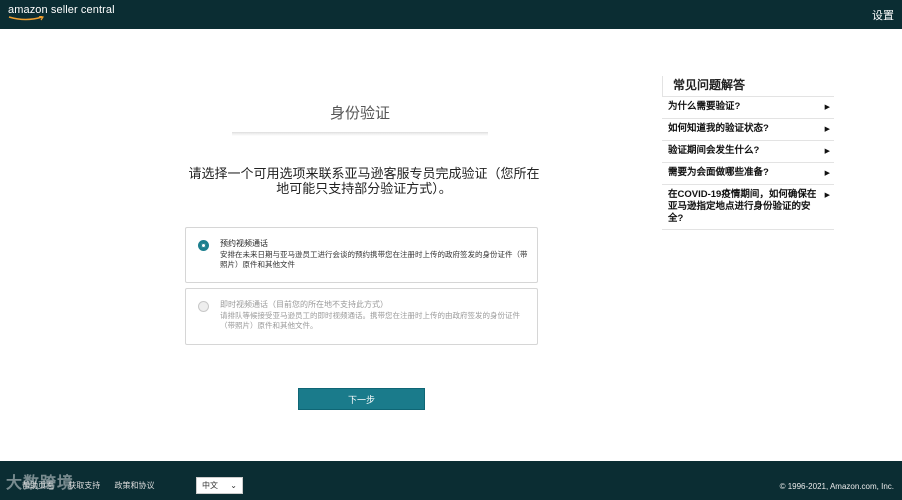 This screenshot has height=500, width=902. I want to click on footer-links: 帮助页面 获取支持 政策和协议, so click(94, 485).